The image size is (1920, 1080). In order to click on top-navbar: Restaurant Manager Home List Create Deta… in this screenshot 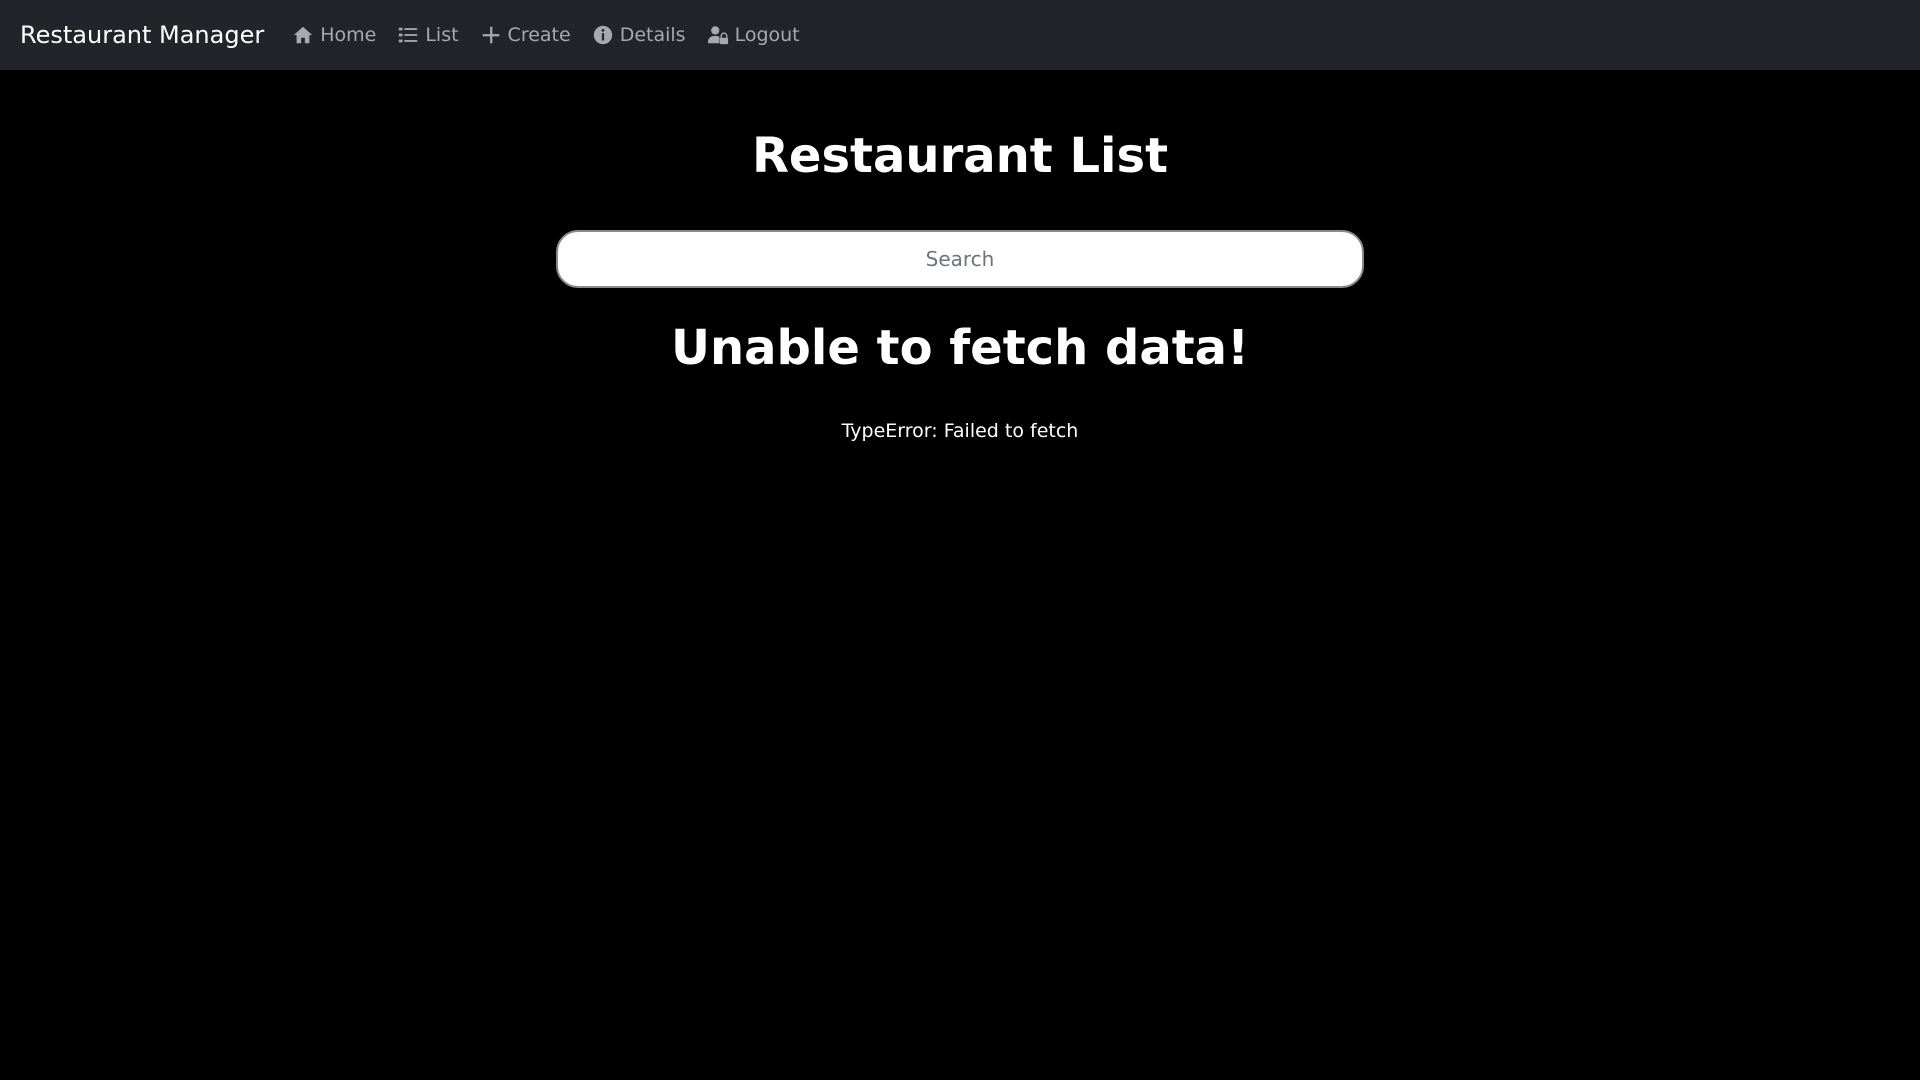, I will do `click(960, 35)`.